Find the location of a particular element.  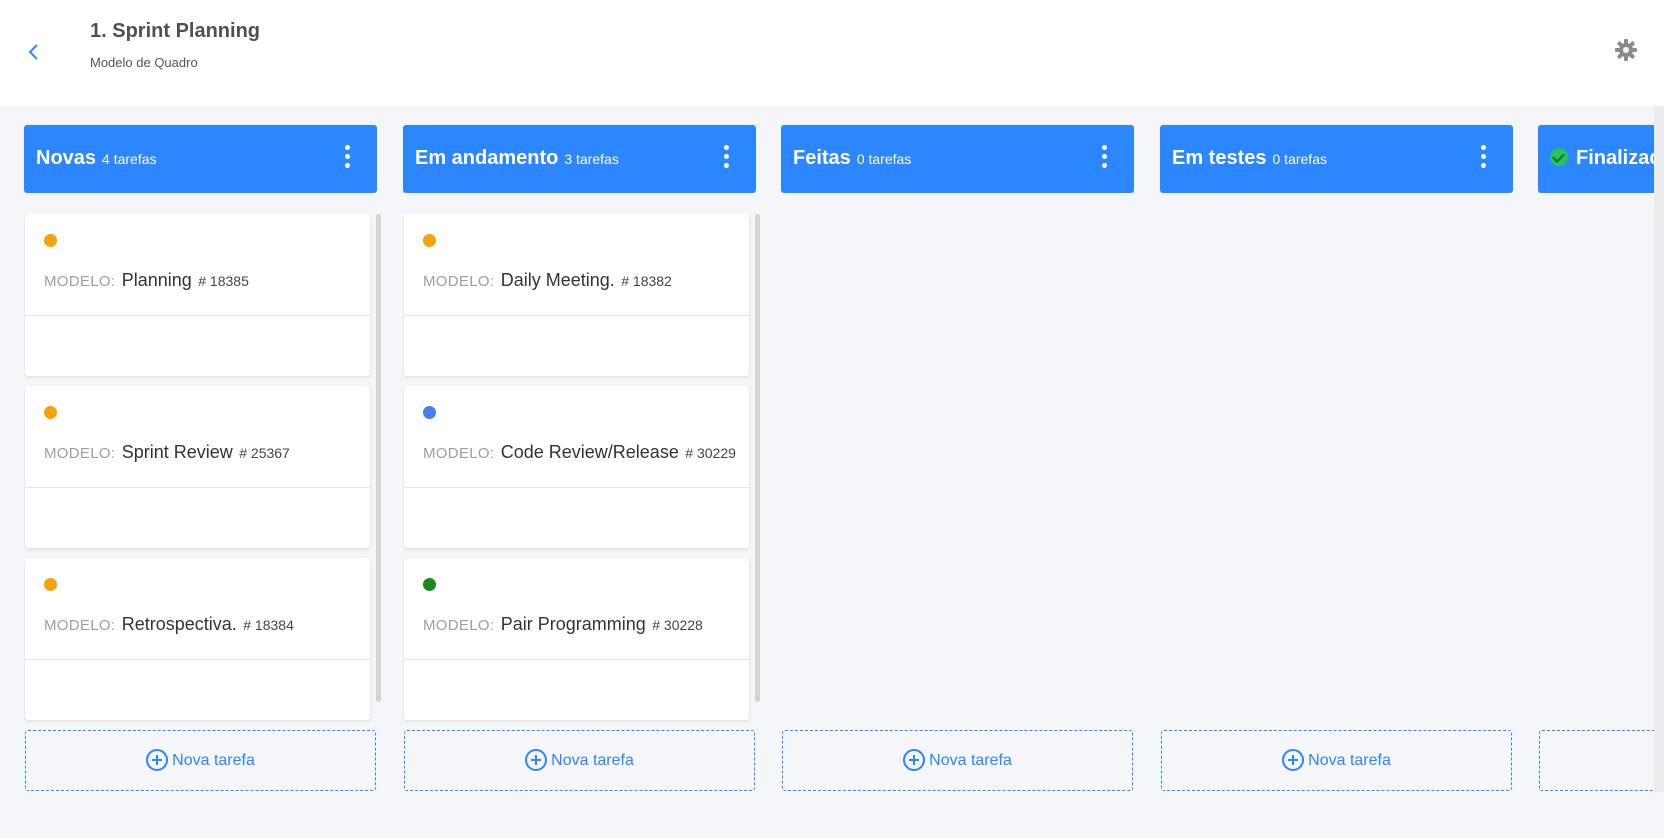

gear-icon is located at coordinates (1626, 50).